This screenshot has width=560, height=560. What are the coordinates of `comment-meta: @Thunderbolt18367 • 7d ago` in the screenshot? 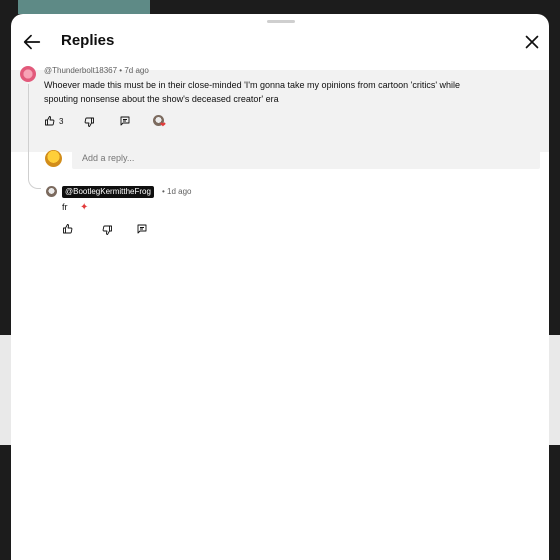 It's located at (96, 70).